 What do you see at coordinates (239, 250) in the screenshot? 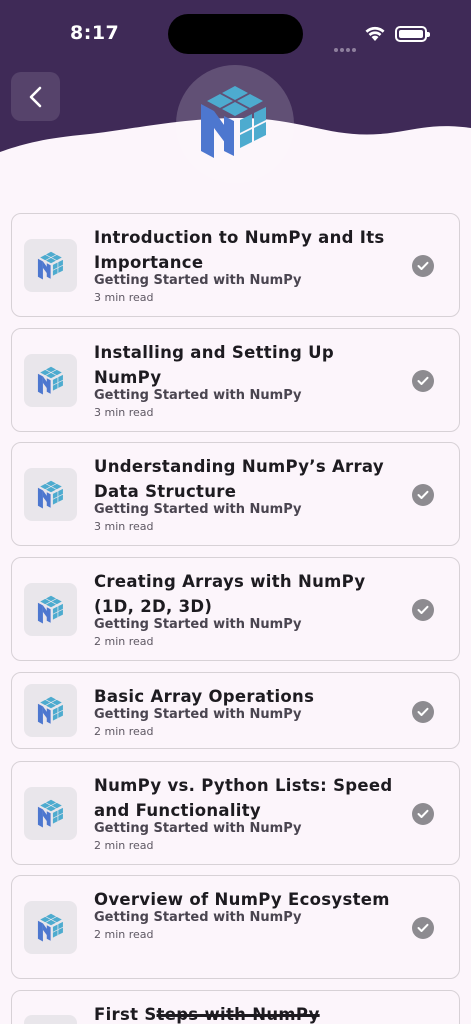
I see `lesson-title: Introduction to NumPy and Its Importance` at bounding box center [239, 250].